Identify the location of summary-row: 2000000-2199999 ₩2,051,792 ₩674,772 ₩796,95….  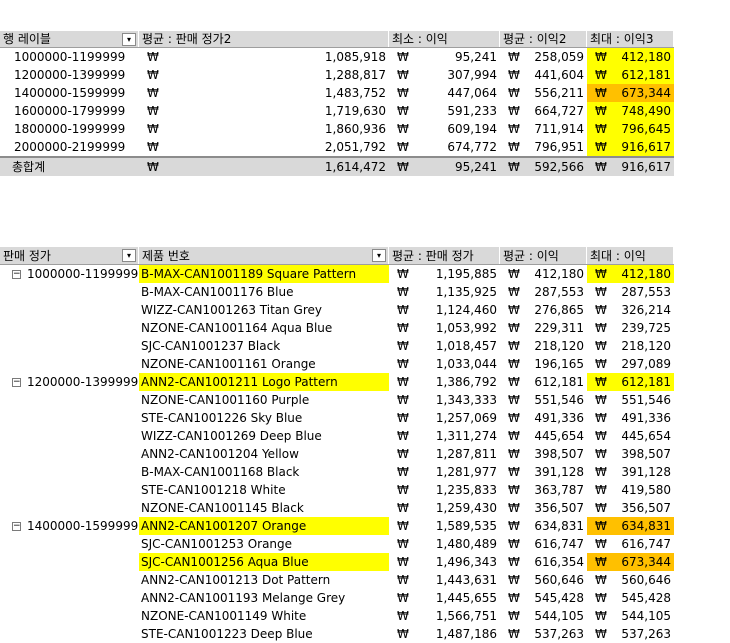
(337, 147).